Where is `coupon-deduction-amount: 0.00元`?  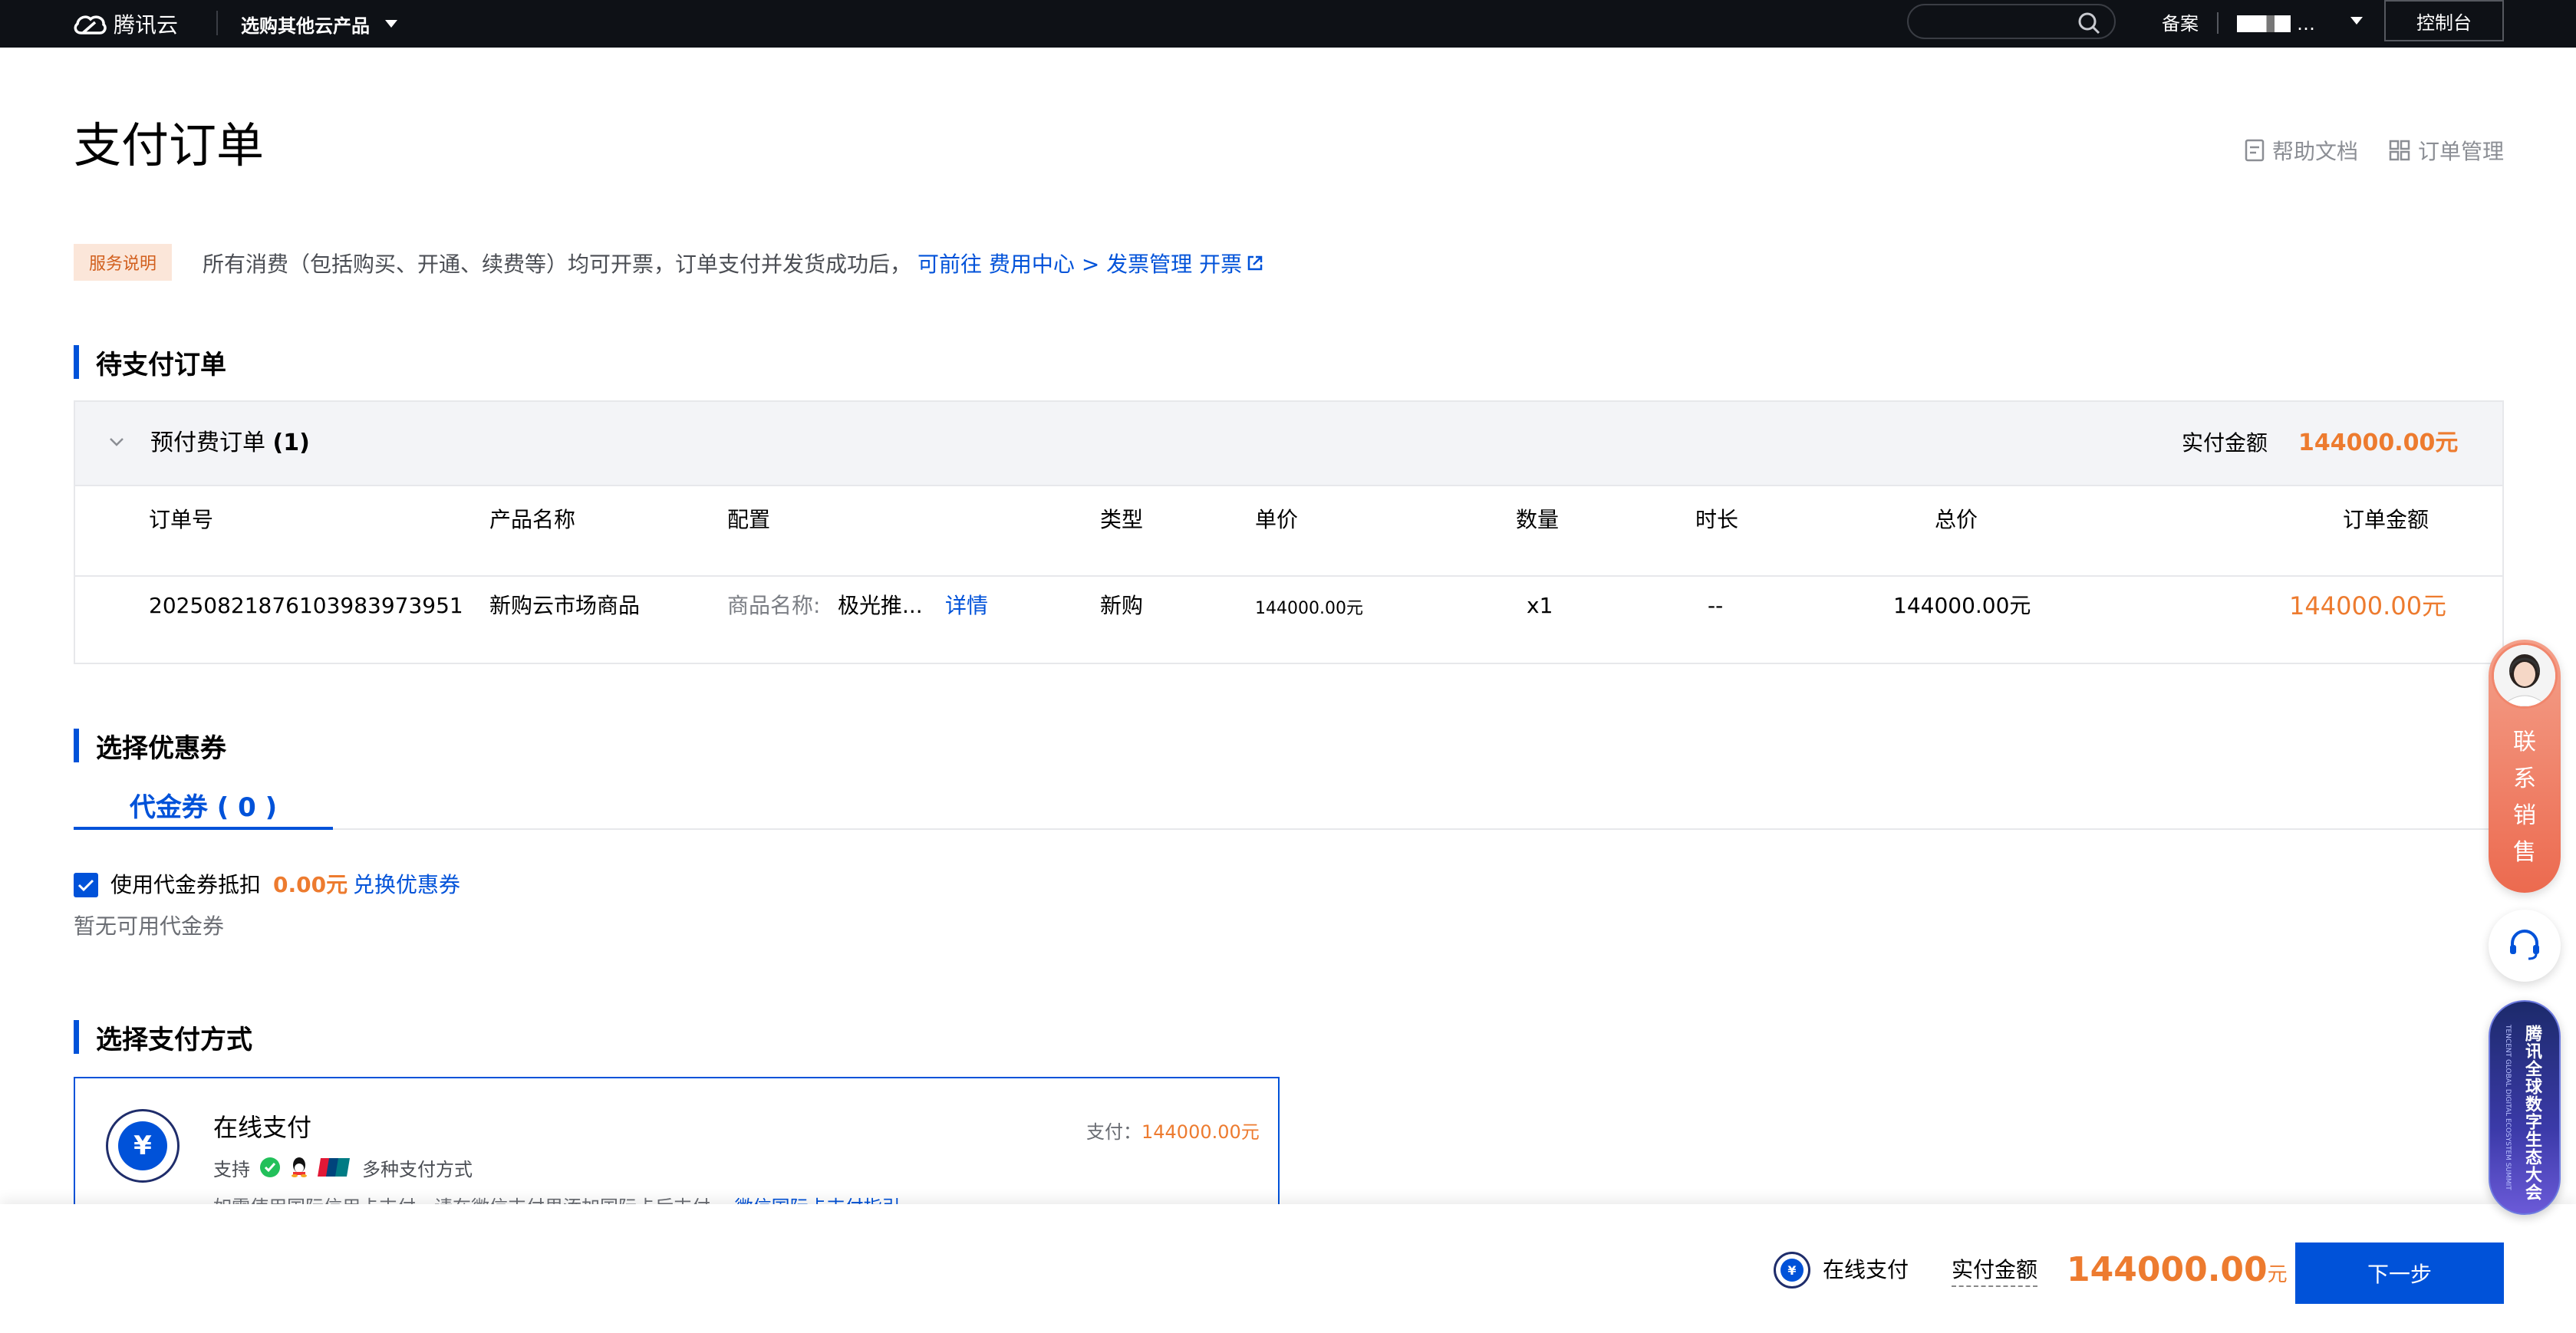 coupon-deduction-amount: 0.00元 is located at coordinates (310, 885).